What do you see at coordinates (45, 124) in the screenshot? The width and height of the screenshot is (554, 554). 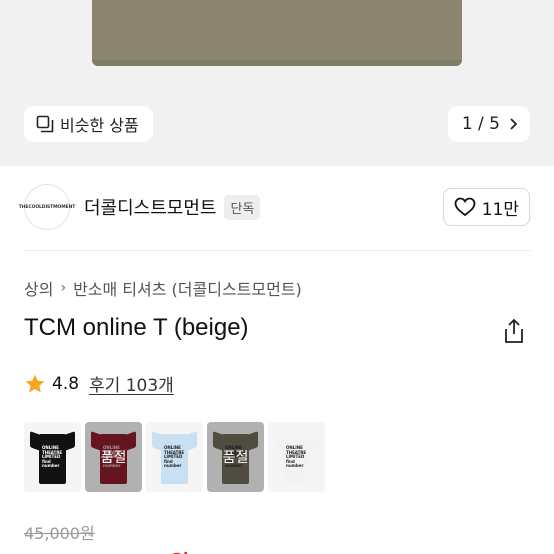 I see `similar-items-icon` at bounding box center [45, 124].